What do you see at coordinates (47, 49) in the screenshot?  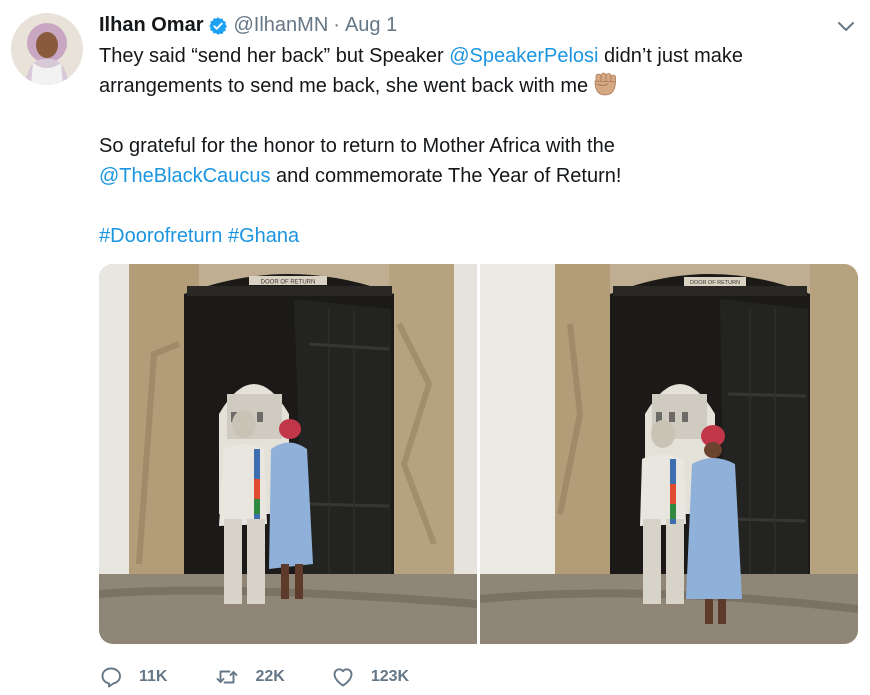 I see `avatar` at bounding box center [47, 49].